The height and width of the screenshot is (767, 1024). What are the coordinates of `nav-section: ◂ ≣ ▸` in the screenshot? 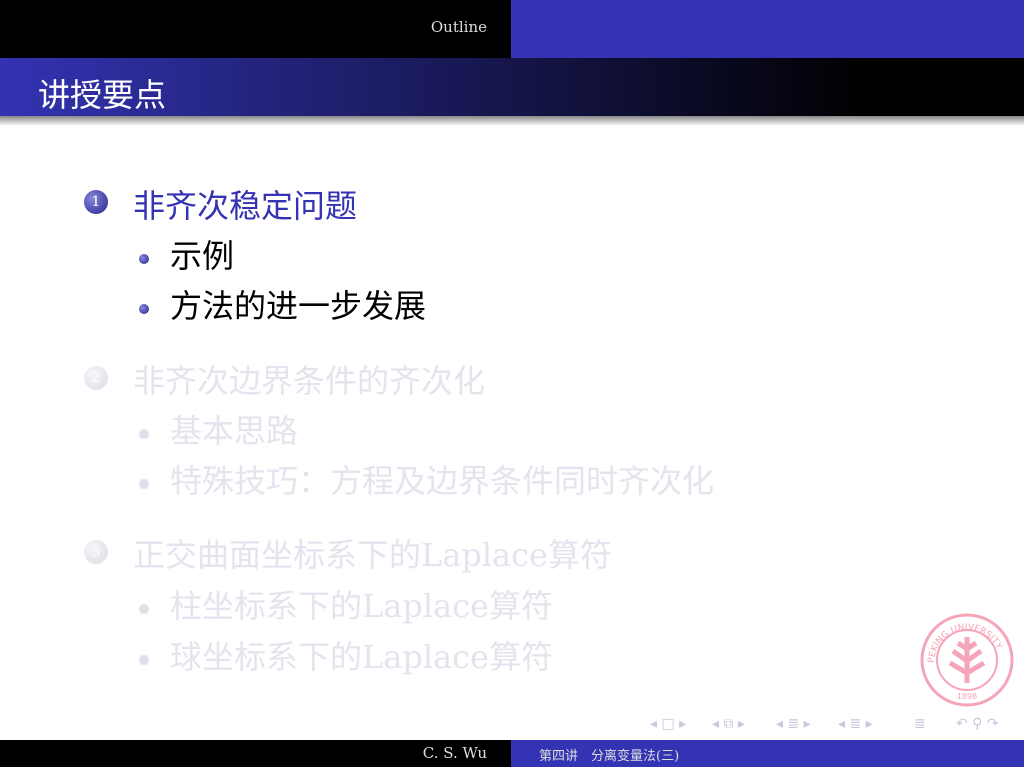 It's located at (793, 724).